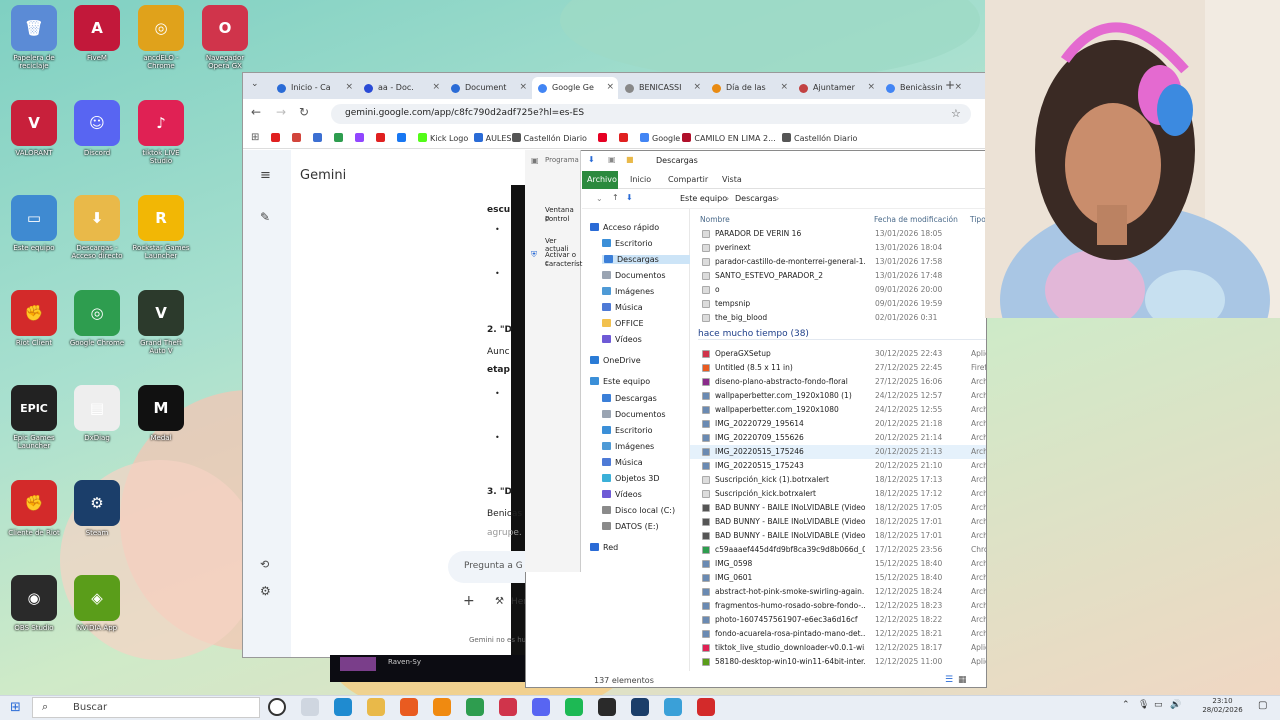 Image resolution: width=1280 pixels, height=720 pixels. What do you see at coordinates (756, 198) in the screenshot?
I see `breadcrumb-descargas: Descargas` at bounding box center [756, 198].